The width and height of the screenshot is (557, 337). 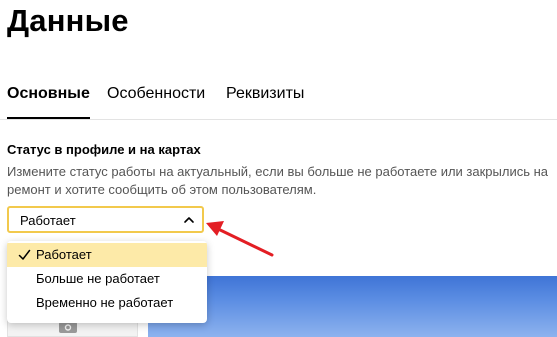 I want to click on status-option-label: Временно не работает, so click(x=105, y=302).